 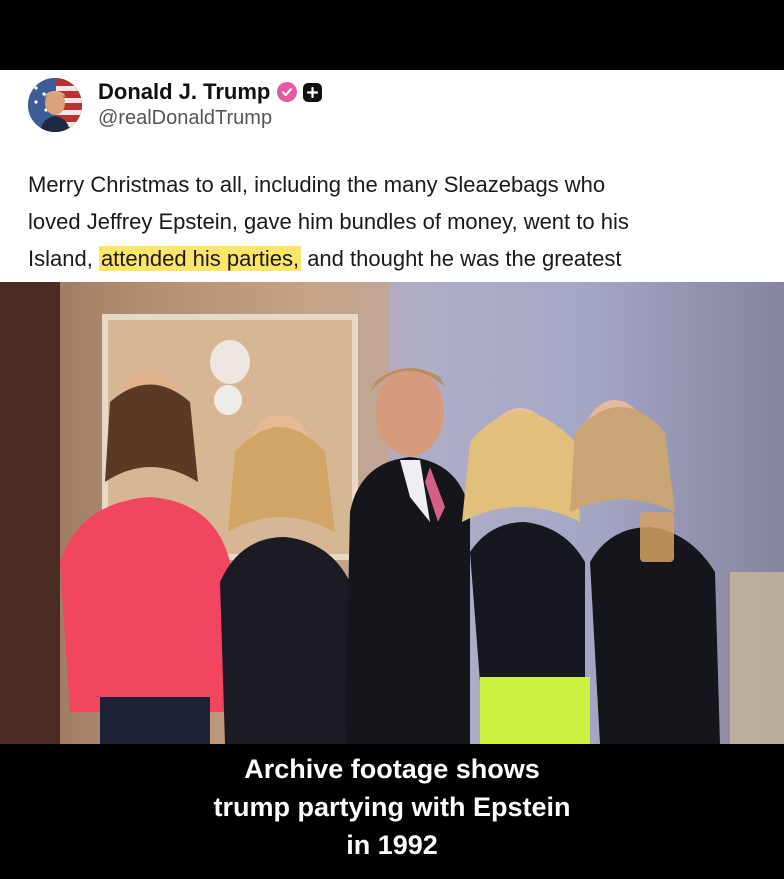 I want to click on caption-line: in 1992, so click(x=392, y=845).